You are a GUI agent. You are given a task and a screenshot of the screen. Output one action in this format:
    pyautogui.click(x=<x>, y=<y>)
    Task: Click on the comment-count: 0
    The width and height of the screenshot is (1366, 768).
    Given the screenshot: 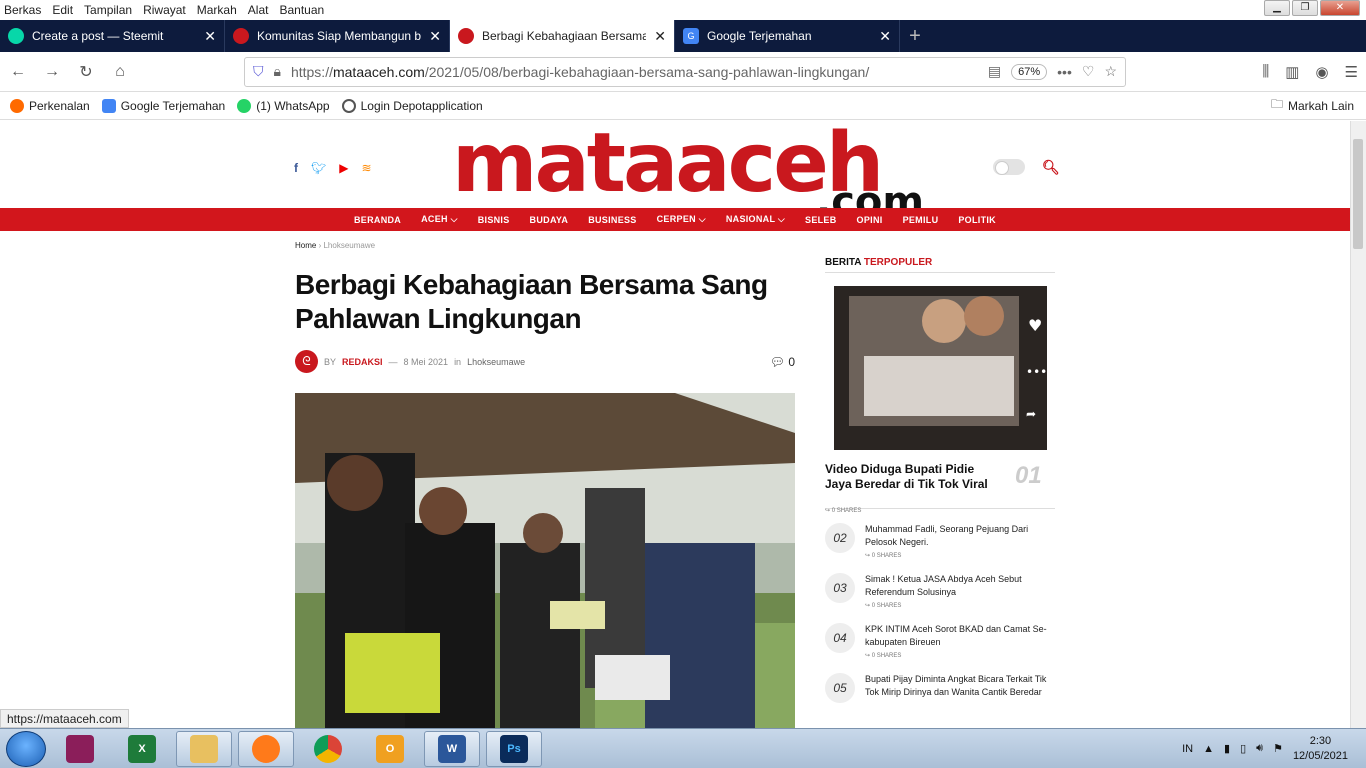 What is the action you would take?
    pyautogui.click(x=791, y=361)
    